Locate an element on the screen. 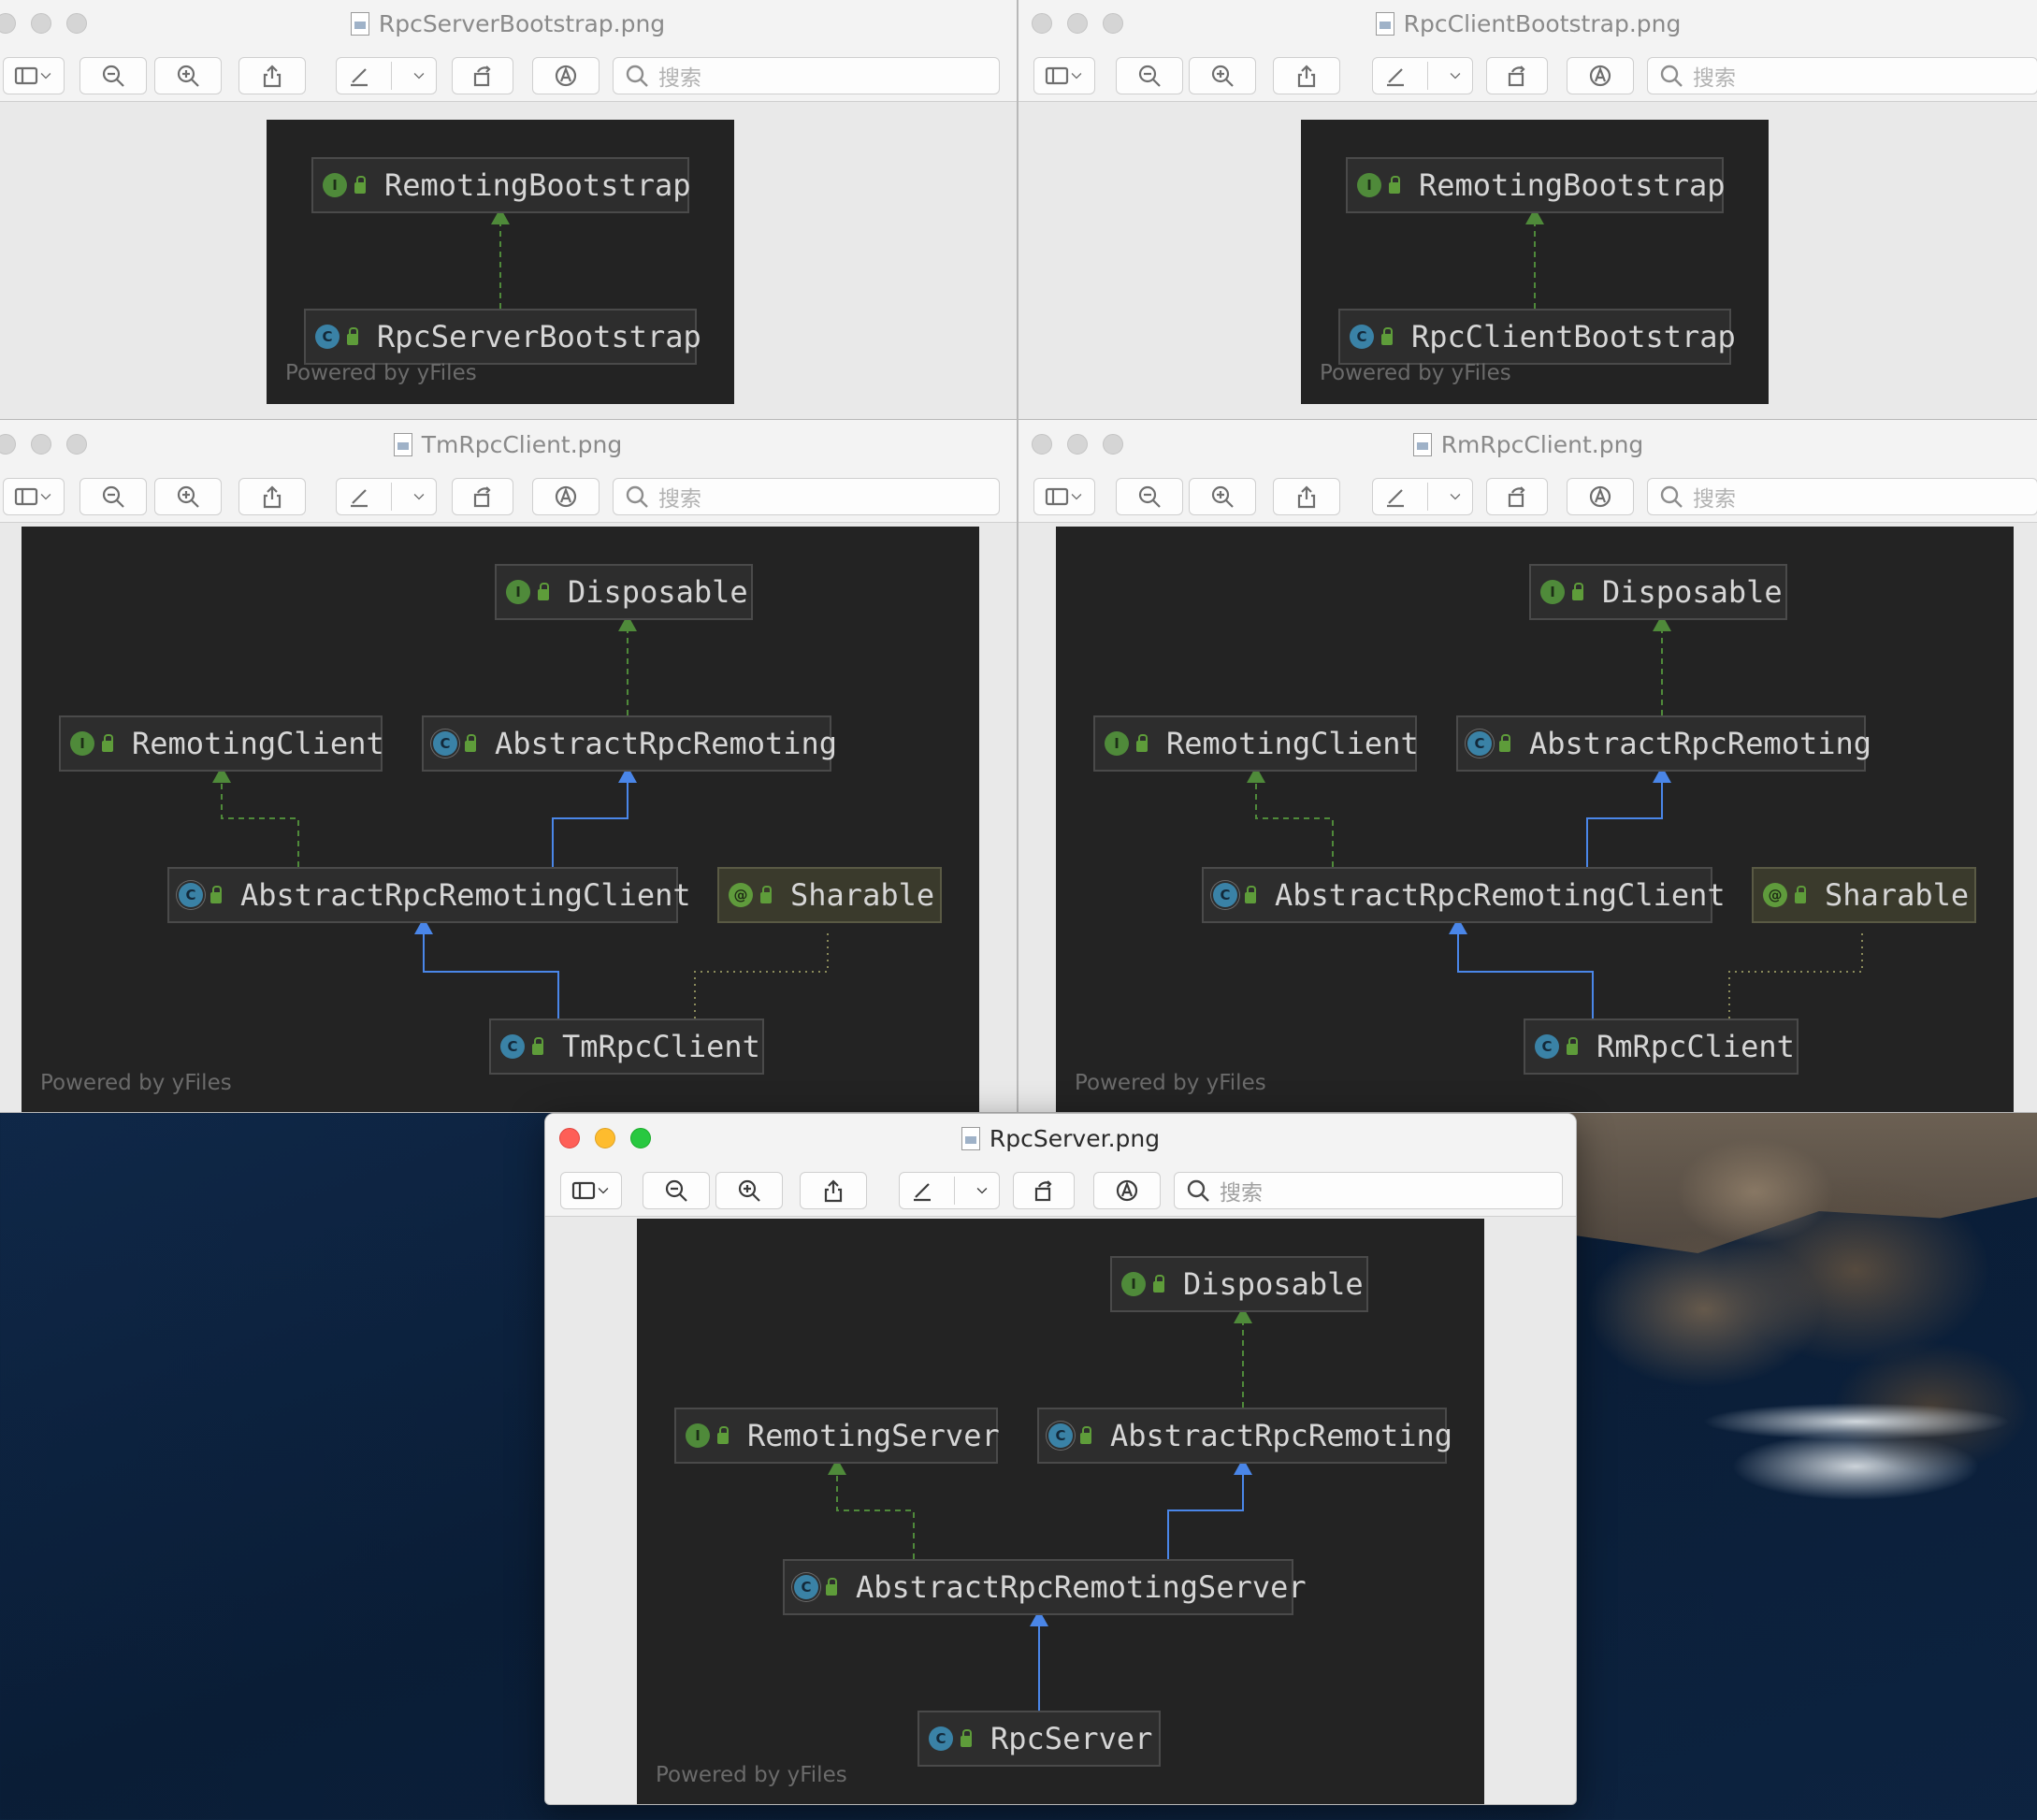  search-placeholder: 搜索 is located at coordinates (679, 78).